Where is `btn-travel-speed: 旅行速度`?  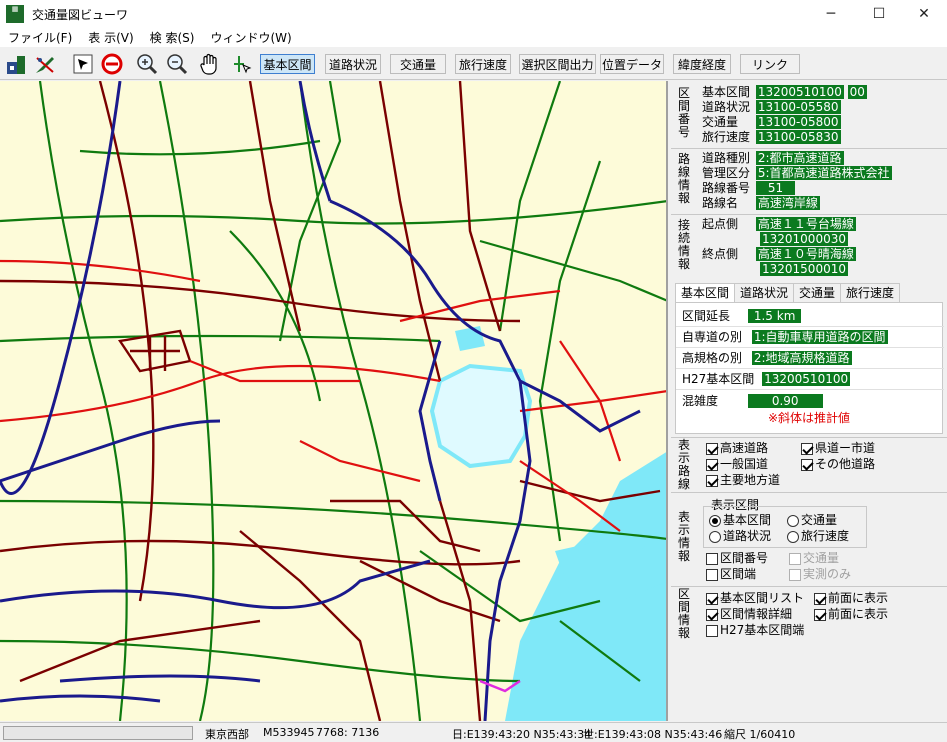 btn-travel-speed: 旅行速度 is located at coordinates (483, 64).